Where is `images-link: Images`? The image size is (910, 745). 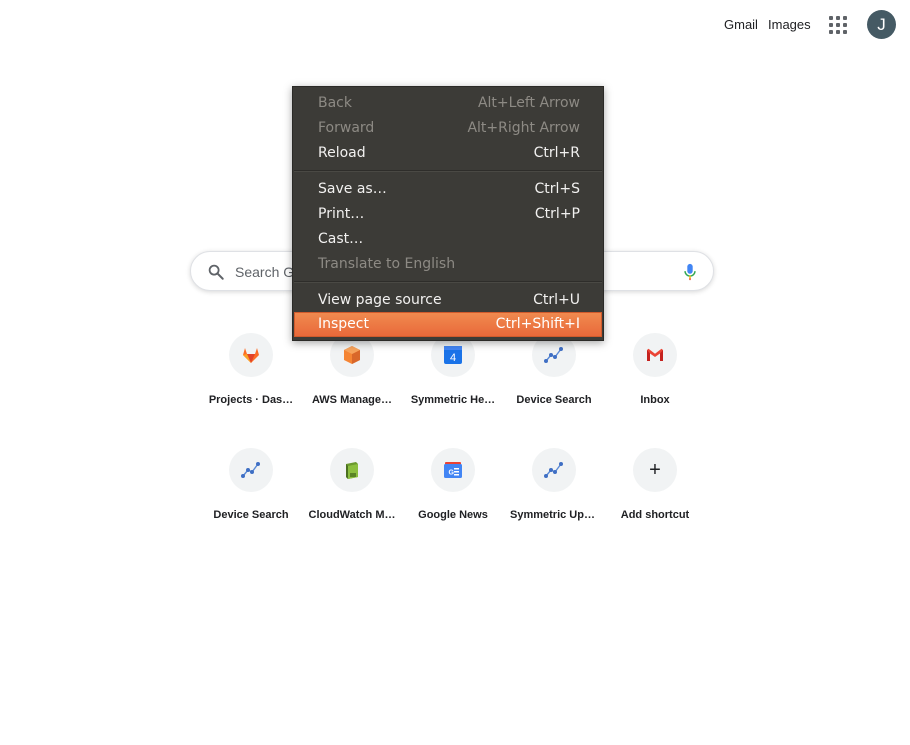 images-link: Images is located at coordinates (789, 25).